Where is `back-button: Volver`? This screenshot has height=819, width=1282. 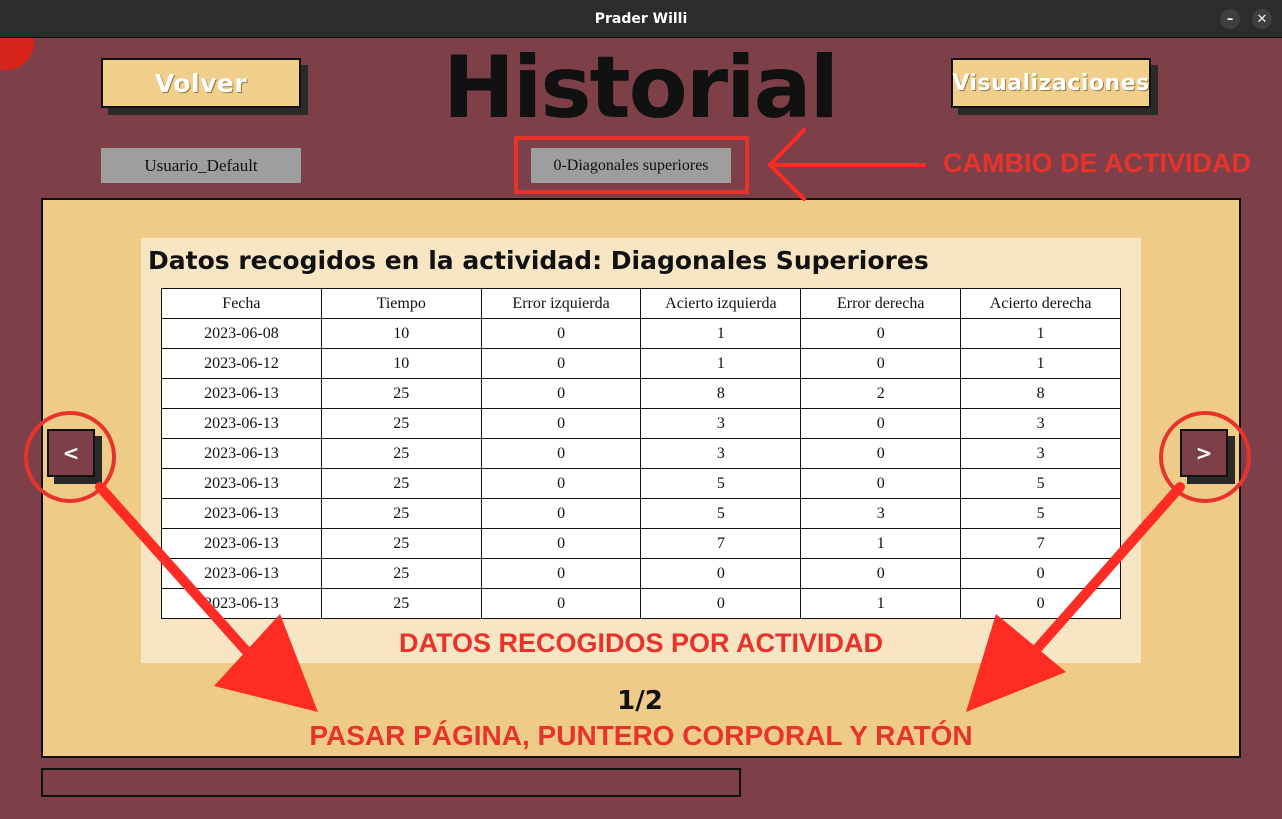
back-button: Volver is located at coordinates (201, 83).